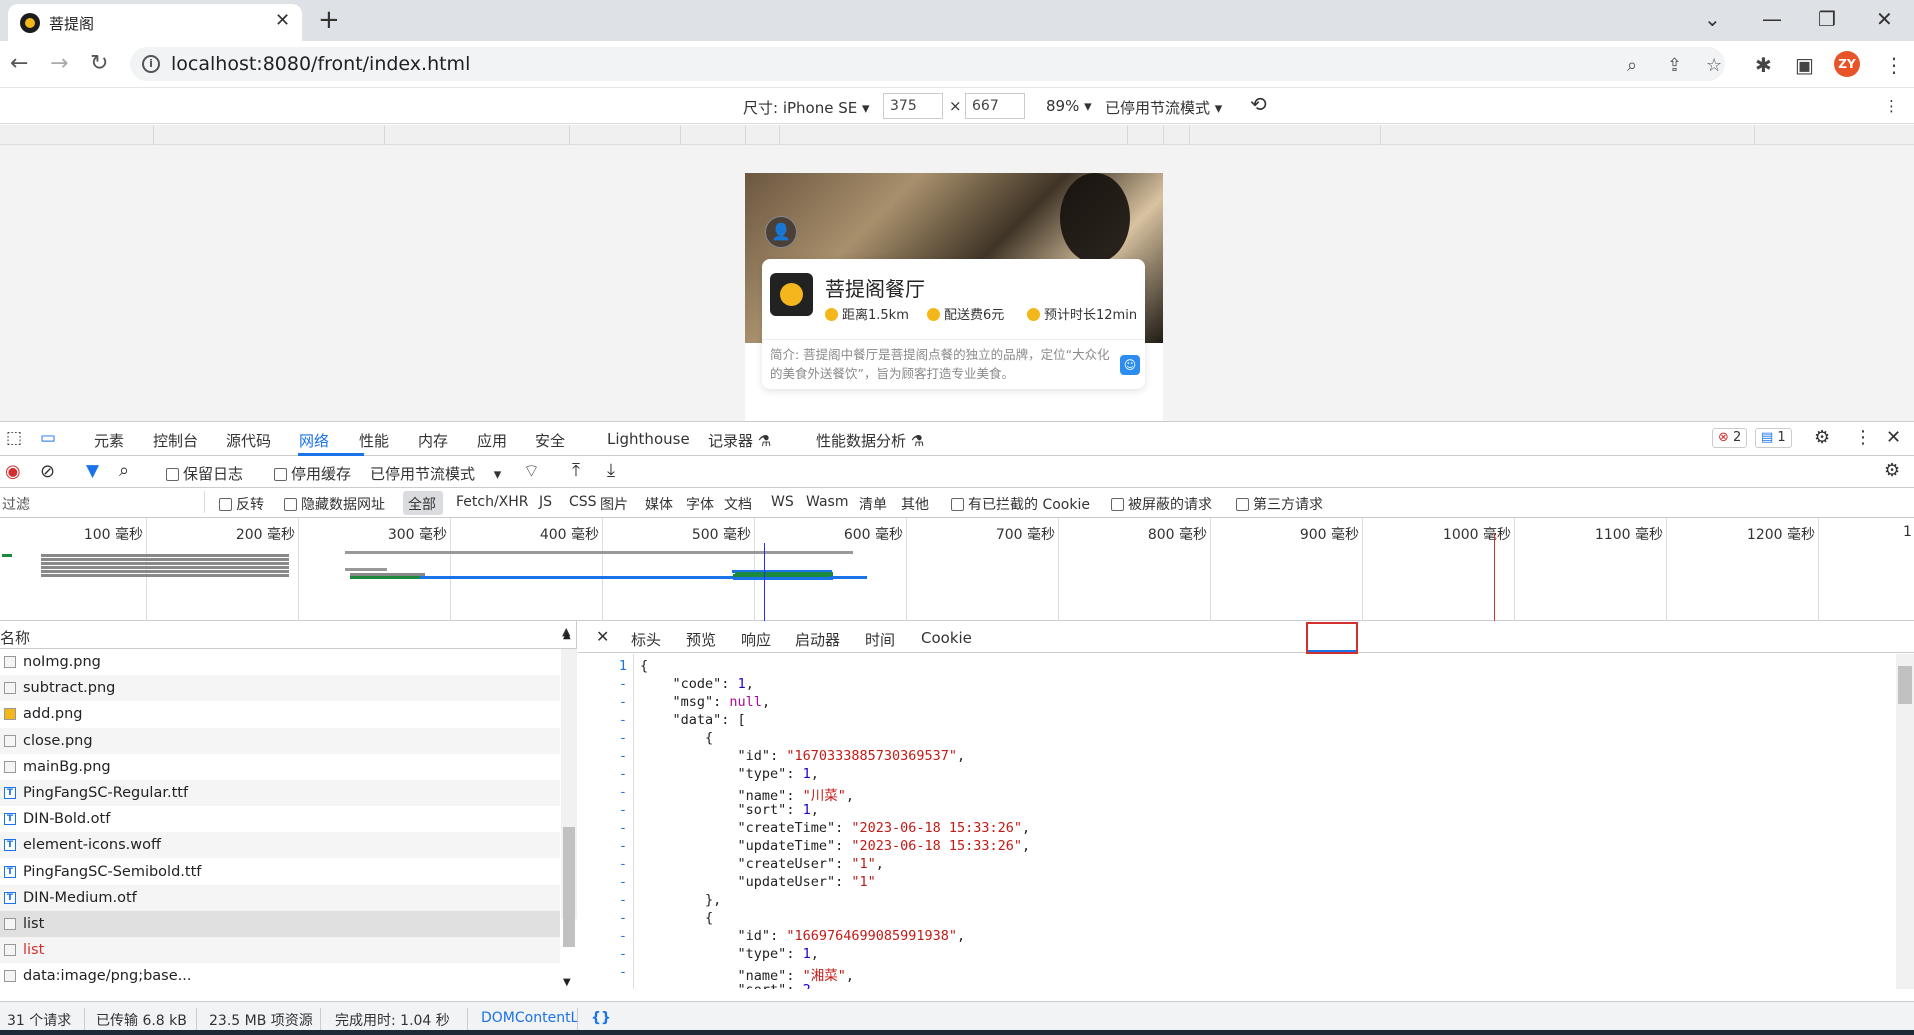 This screenshot has width=1914, height=1035. Describe the element at coordinates (280, 793) in the screenshot. I see `request-row: T PingFangSC-Regular.ttf` at that location.